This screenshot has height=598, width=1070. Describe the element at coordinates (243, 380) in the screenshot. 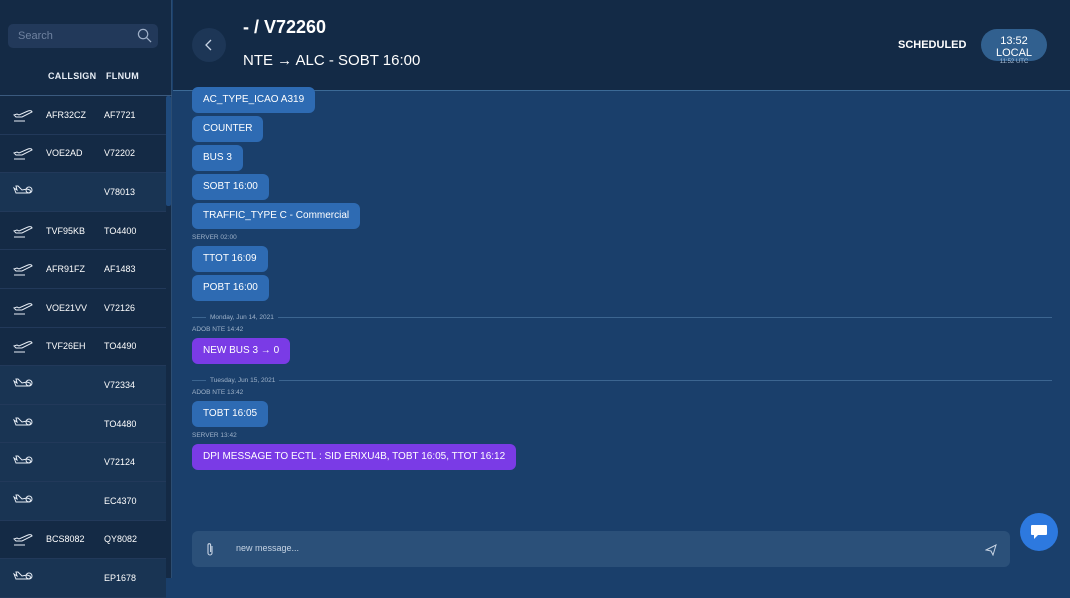

I see `date-label: Tuesday, Jun 15, 2021` at that location.